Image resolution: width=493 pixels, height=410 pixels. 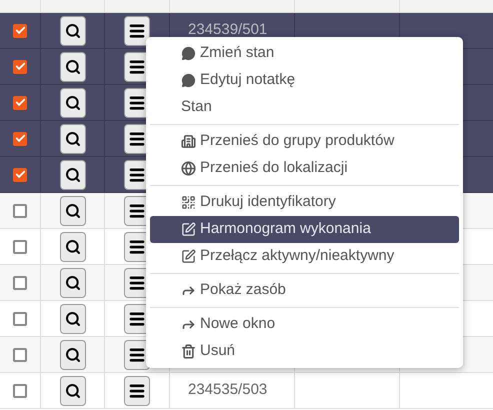 What do you see at coordinates (188, 351) in the screenshot?
I see `trash-icon` at bounding box center [188, 351].